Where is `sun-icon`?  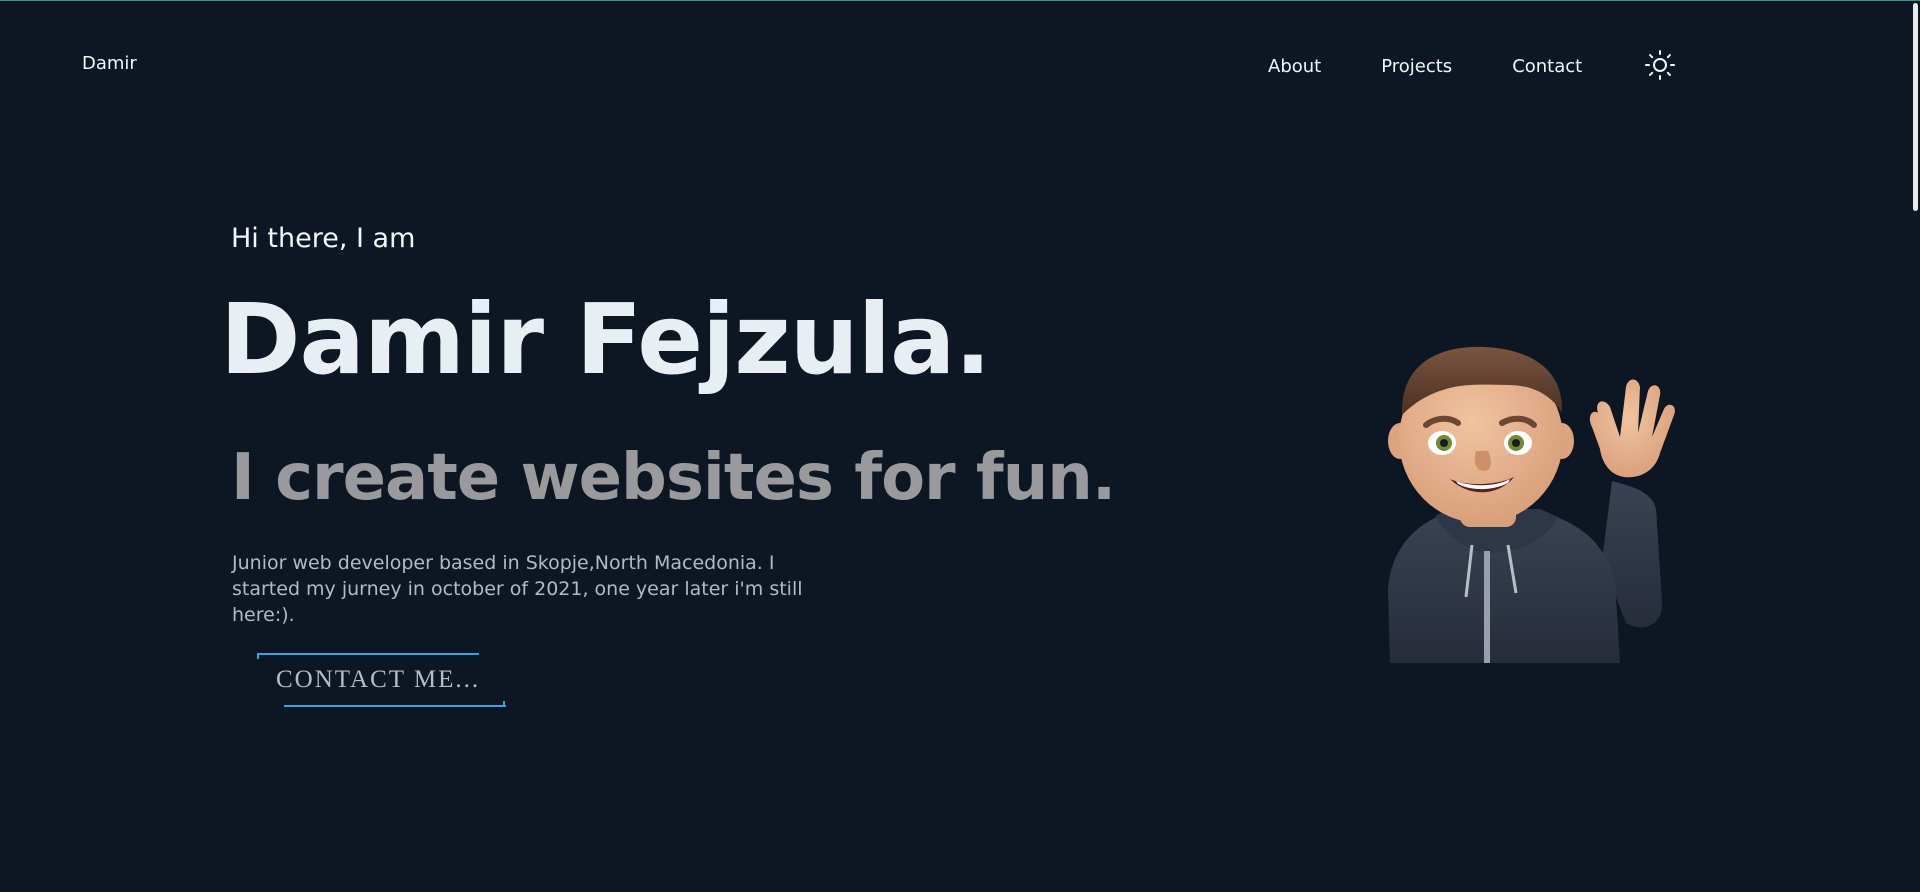
sun-icon is located at coordinates (1660, 65).